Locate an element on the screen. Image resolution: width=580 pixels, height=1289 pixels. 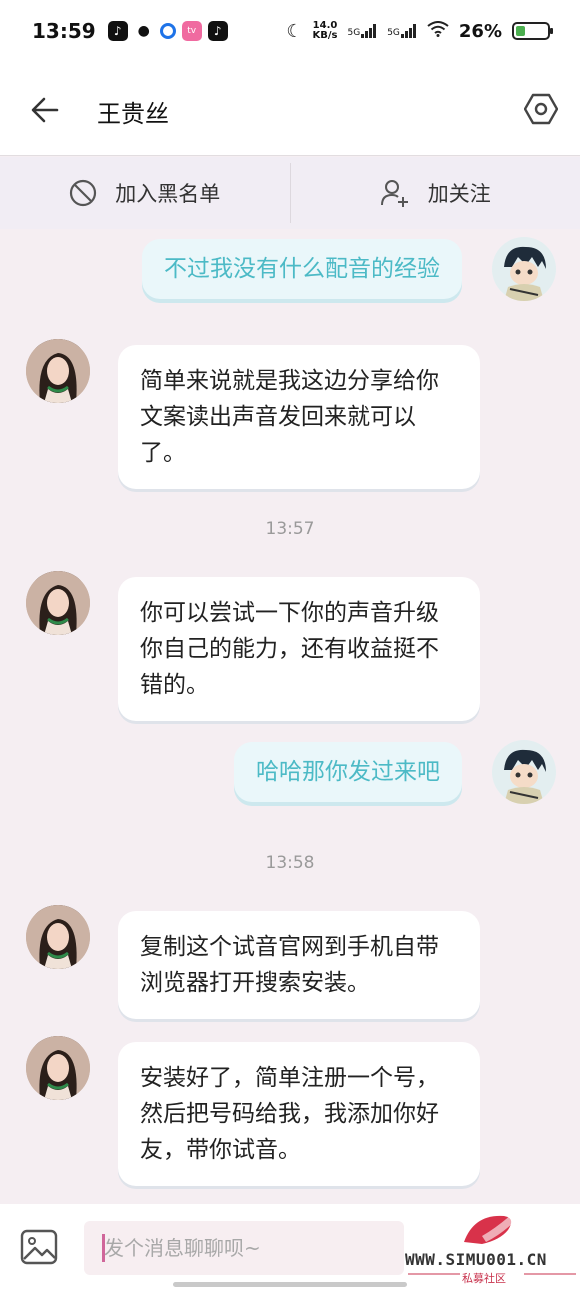
message-bubble-sent: 哈哈那你发过来吧 is located at coordinates (348, 772).